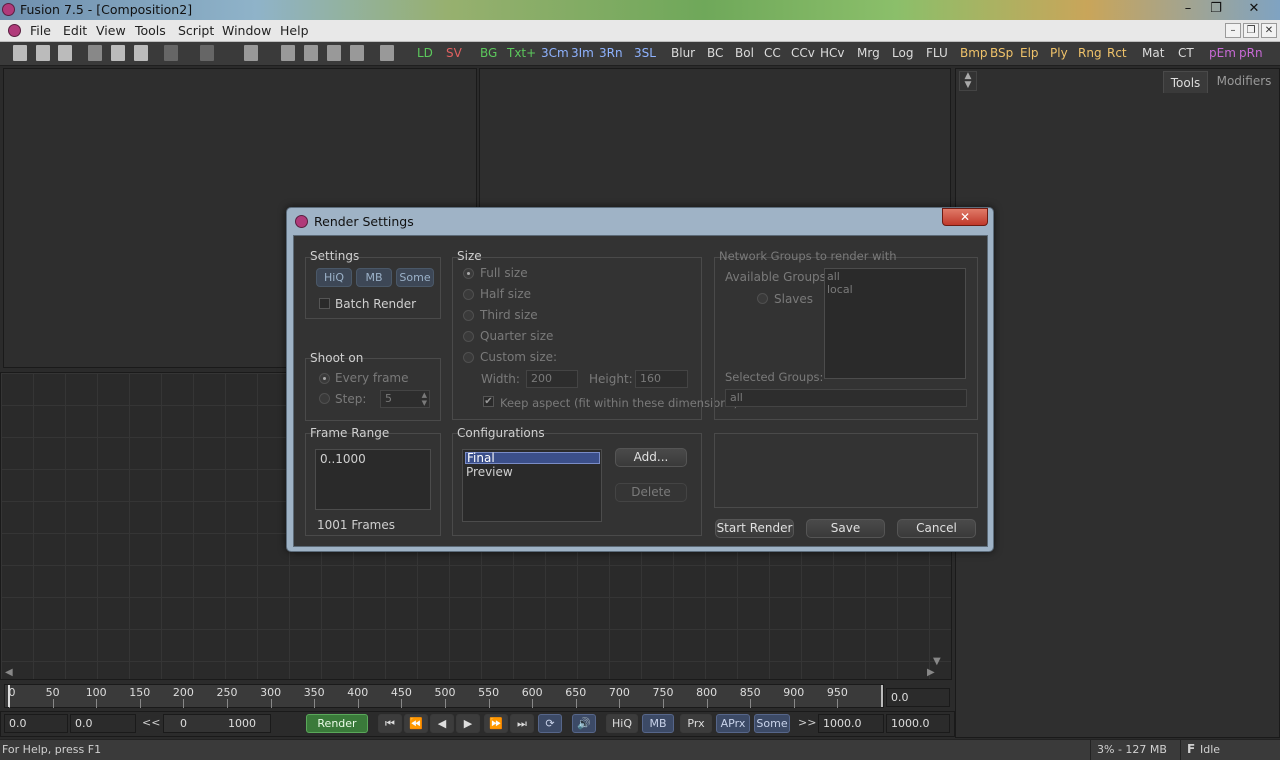  What do you see at coordinates (715, 53) in the screenshot?
I see `tool-button: BC` at bounding box center [715, 53].